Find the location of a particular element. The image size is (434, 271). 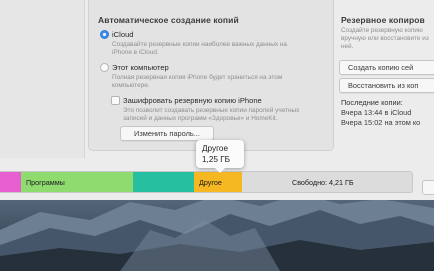

create-backup-button: Создать копию сей is located at coordinates (386, 67).